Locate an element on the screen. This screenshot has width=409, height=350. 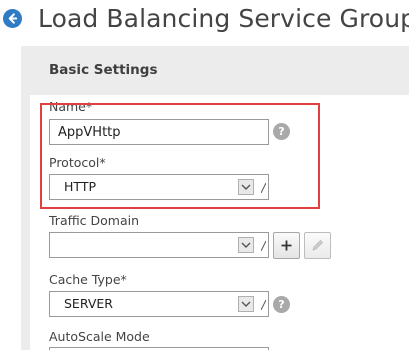
edit-traffic-domain-button is located at coordinates (317, 245).